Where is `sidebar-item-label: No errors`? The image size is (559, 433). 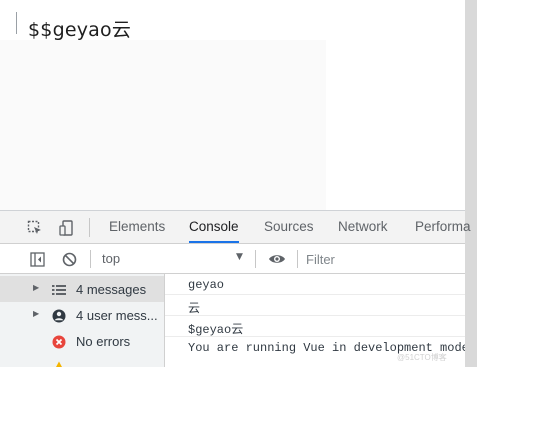
sidebar-item-label: No errors is located at coordinates (103, 341).